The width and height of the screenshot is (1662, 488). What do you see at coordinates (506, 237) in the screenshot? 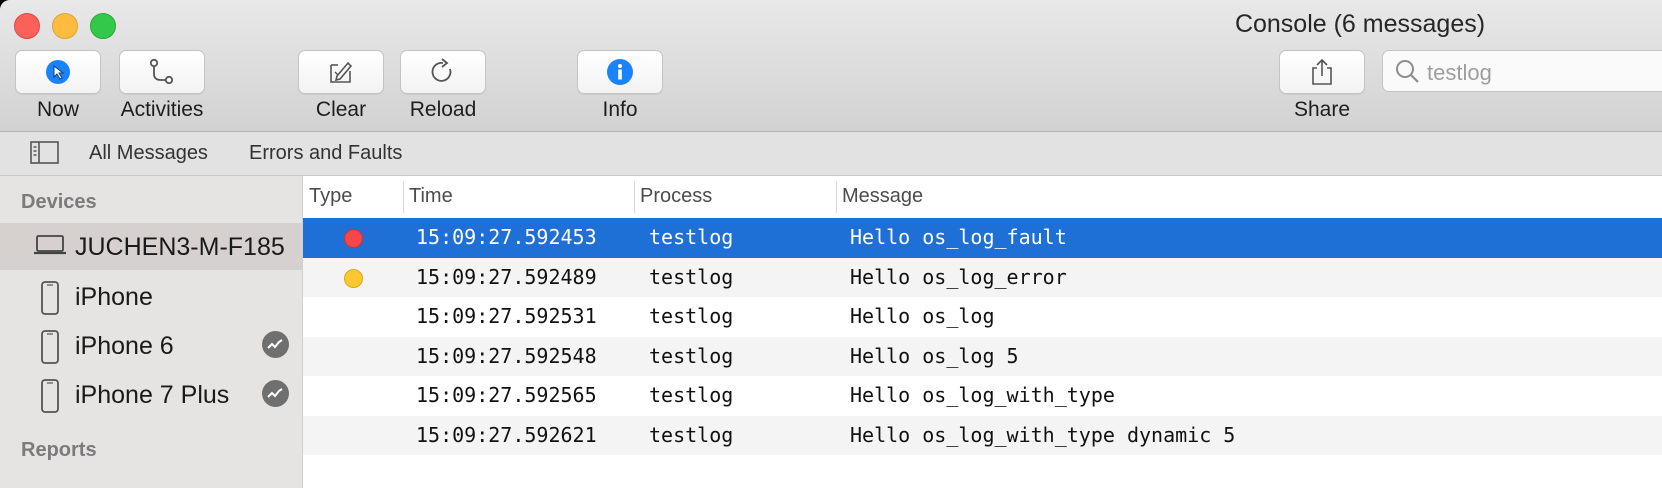
I see `row-time: 15:09:27.592453` at bounding box center [506, 237].